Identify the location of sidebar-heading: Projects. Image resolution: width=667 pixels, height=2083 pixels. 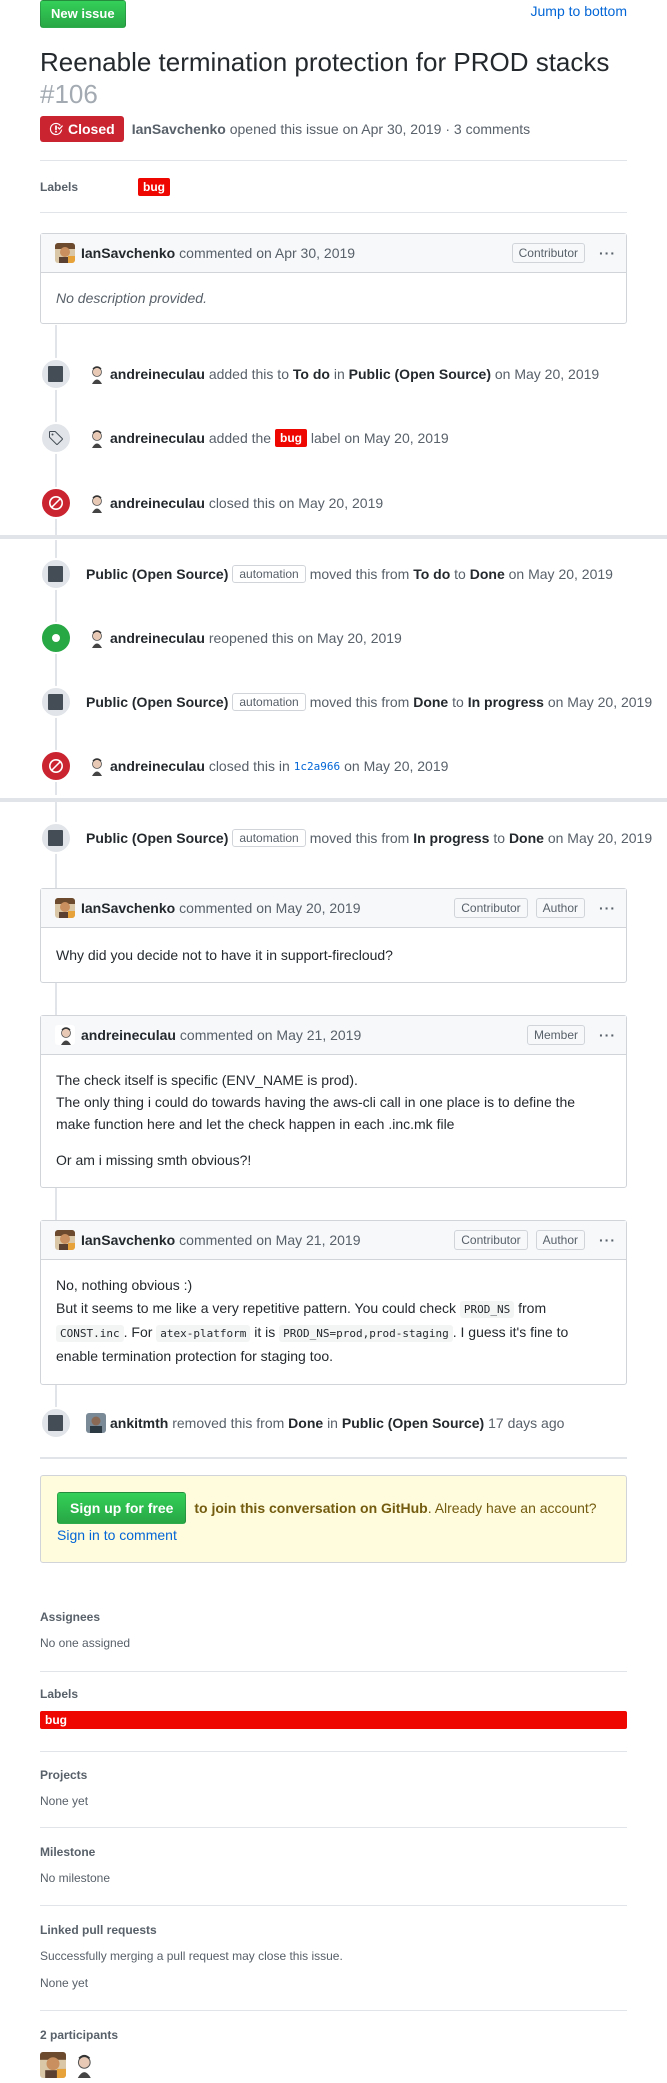
(333, 1775).